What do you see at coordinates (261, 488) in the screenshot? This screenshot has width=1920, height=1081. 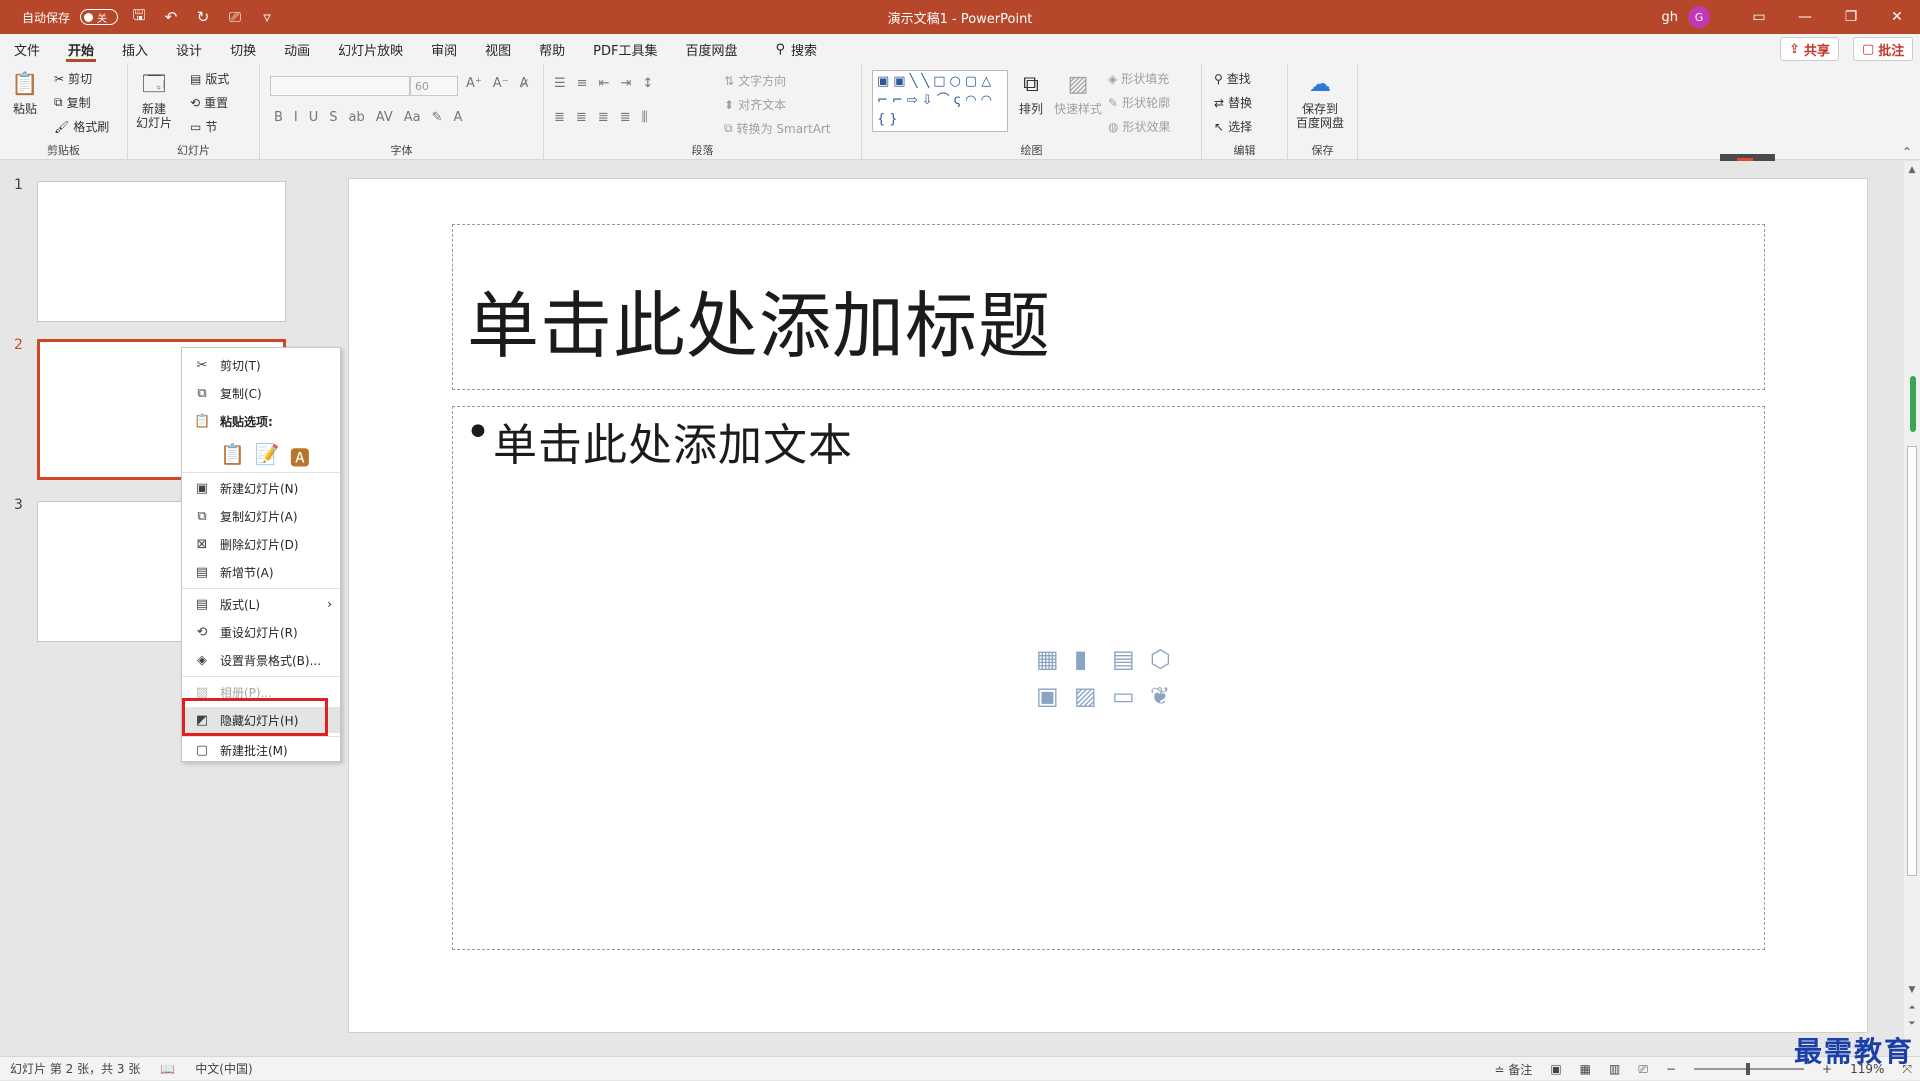 I see `menu-item-new-slide: ▣ 新建幻灯片(N)` at bounding box center [261, 488].